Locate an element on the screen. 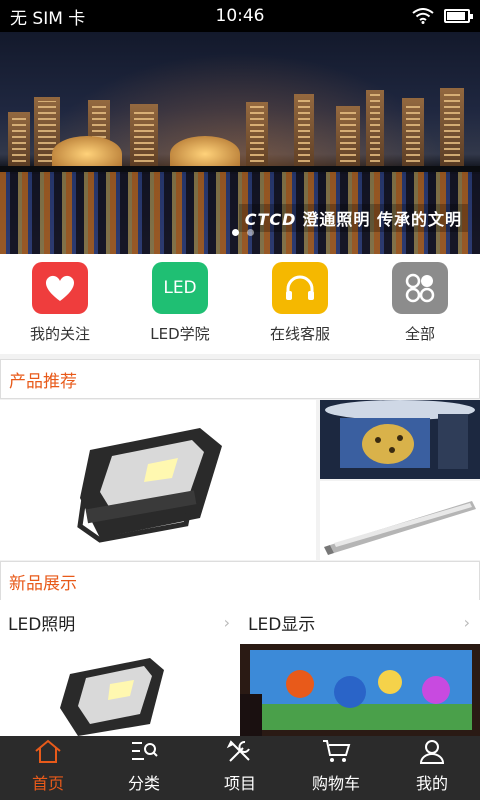 The height and width of the screenshot is (800, 480). led-display-wall-image is located at coordinates (360, 690).